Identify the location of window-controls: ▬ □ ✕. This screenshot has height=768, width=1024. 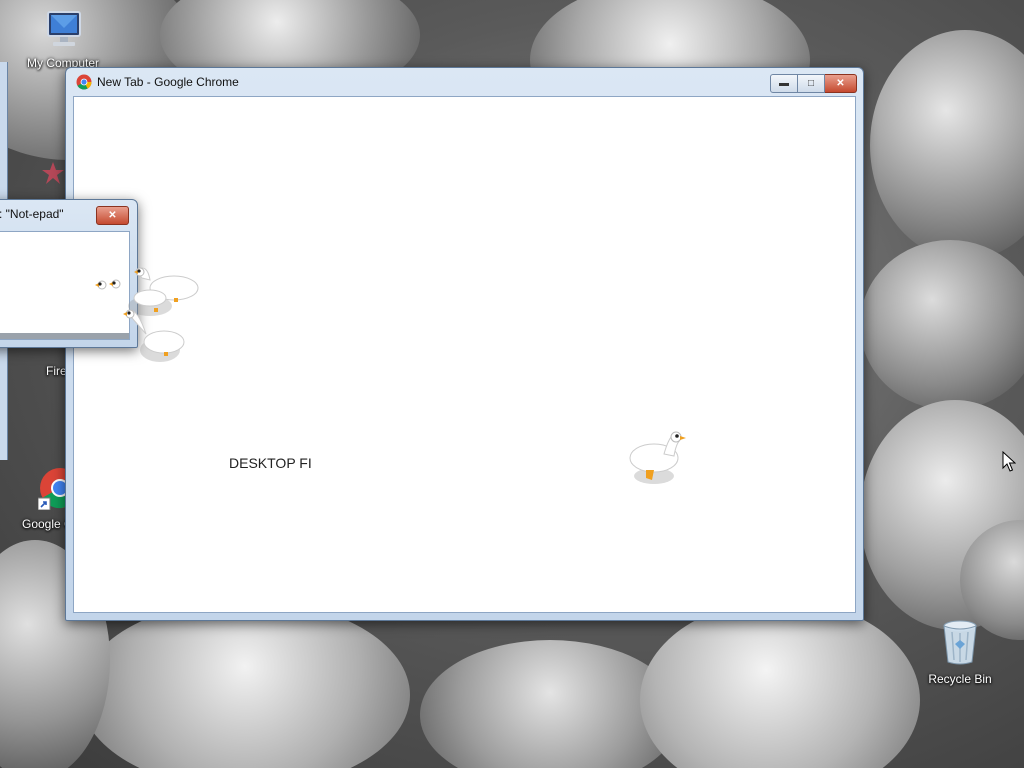
(813, 83).